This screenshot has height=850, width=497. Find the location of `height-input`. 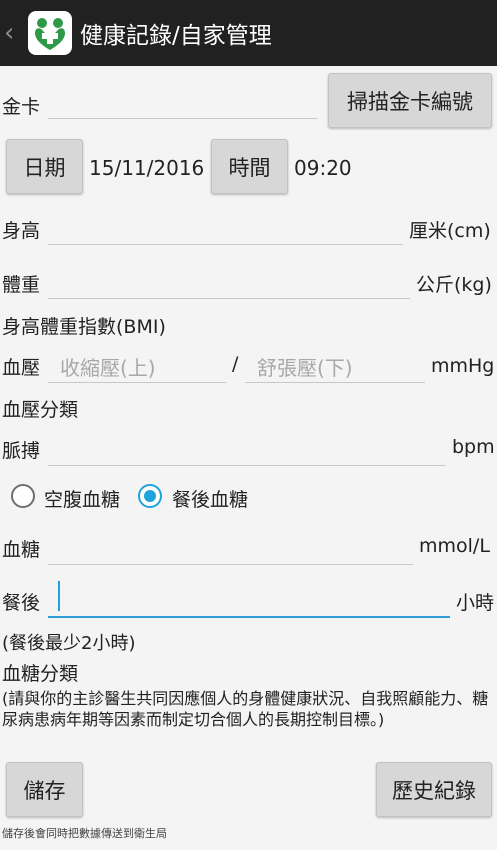

height-input is located at coordinates (225, 244).